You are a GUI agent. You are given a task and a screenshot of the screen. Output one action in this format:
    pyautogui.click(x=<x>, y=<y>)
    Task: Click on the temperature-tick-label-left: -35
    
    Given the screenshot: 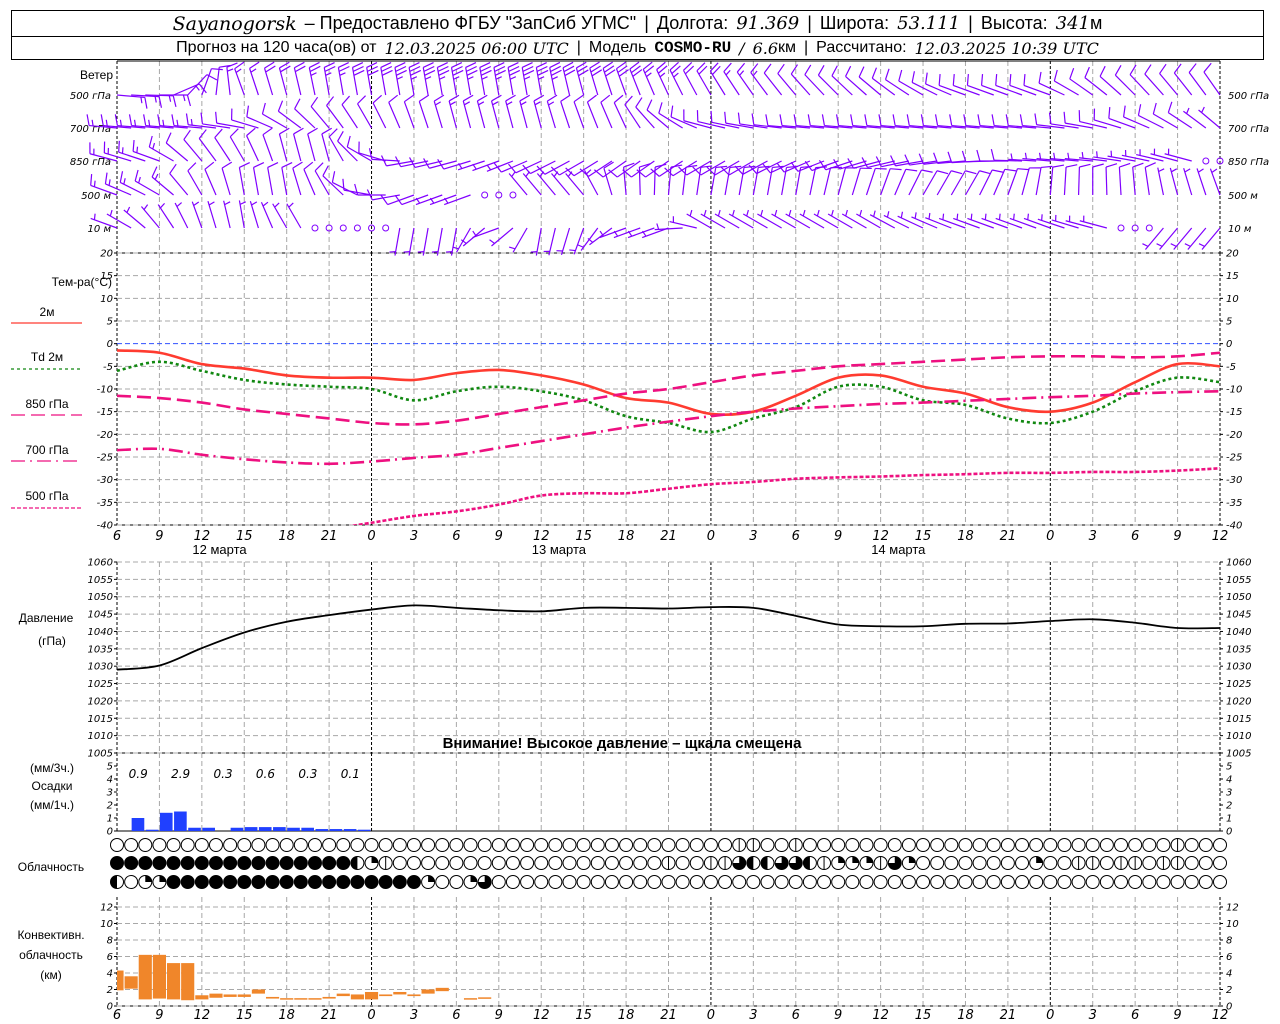 What is the action you would take?
    pyautogui.click(x=105, y=503)
    